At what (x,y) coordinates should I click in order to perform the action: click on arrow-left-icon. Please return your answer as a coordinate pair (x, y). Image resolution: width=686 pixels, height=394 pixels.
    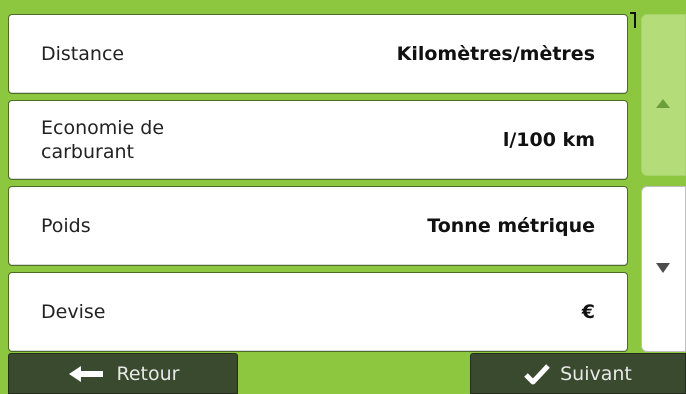
    Looking at the image, I should click on (85, 373).